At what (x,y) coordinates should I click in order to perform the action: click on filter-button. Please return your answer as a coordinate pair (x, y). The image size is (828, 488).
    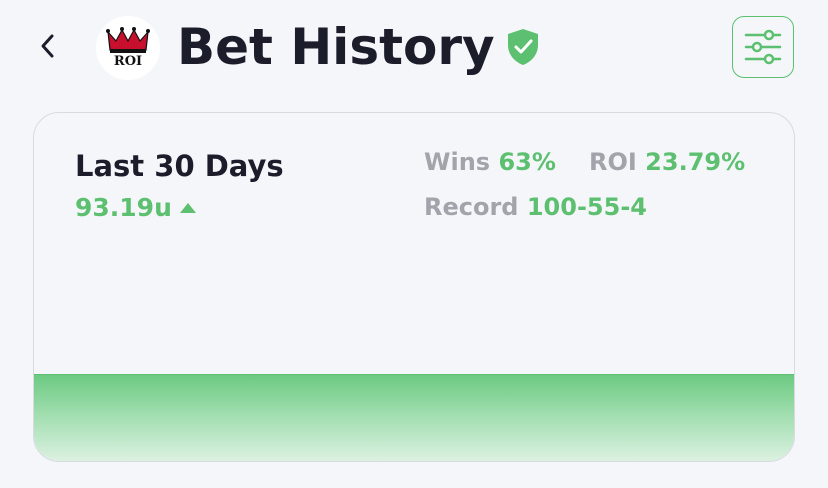
    Looking at the image, I should click on (763, 47).